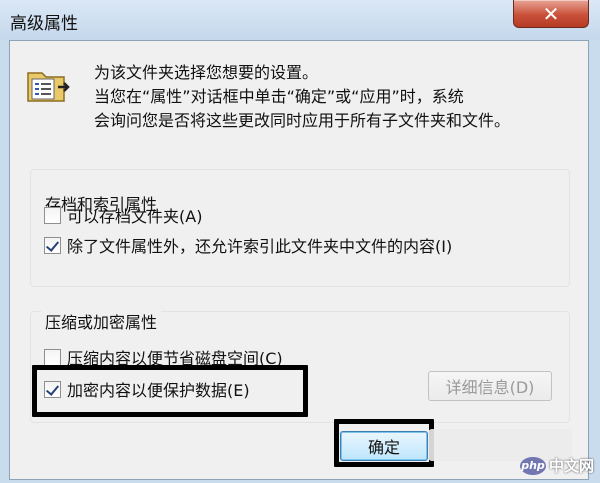 The width and height of the screenshot is (600, 483). I want to click on details-button: 详细信息(D), so click(490, 386).